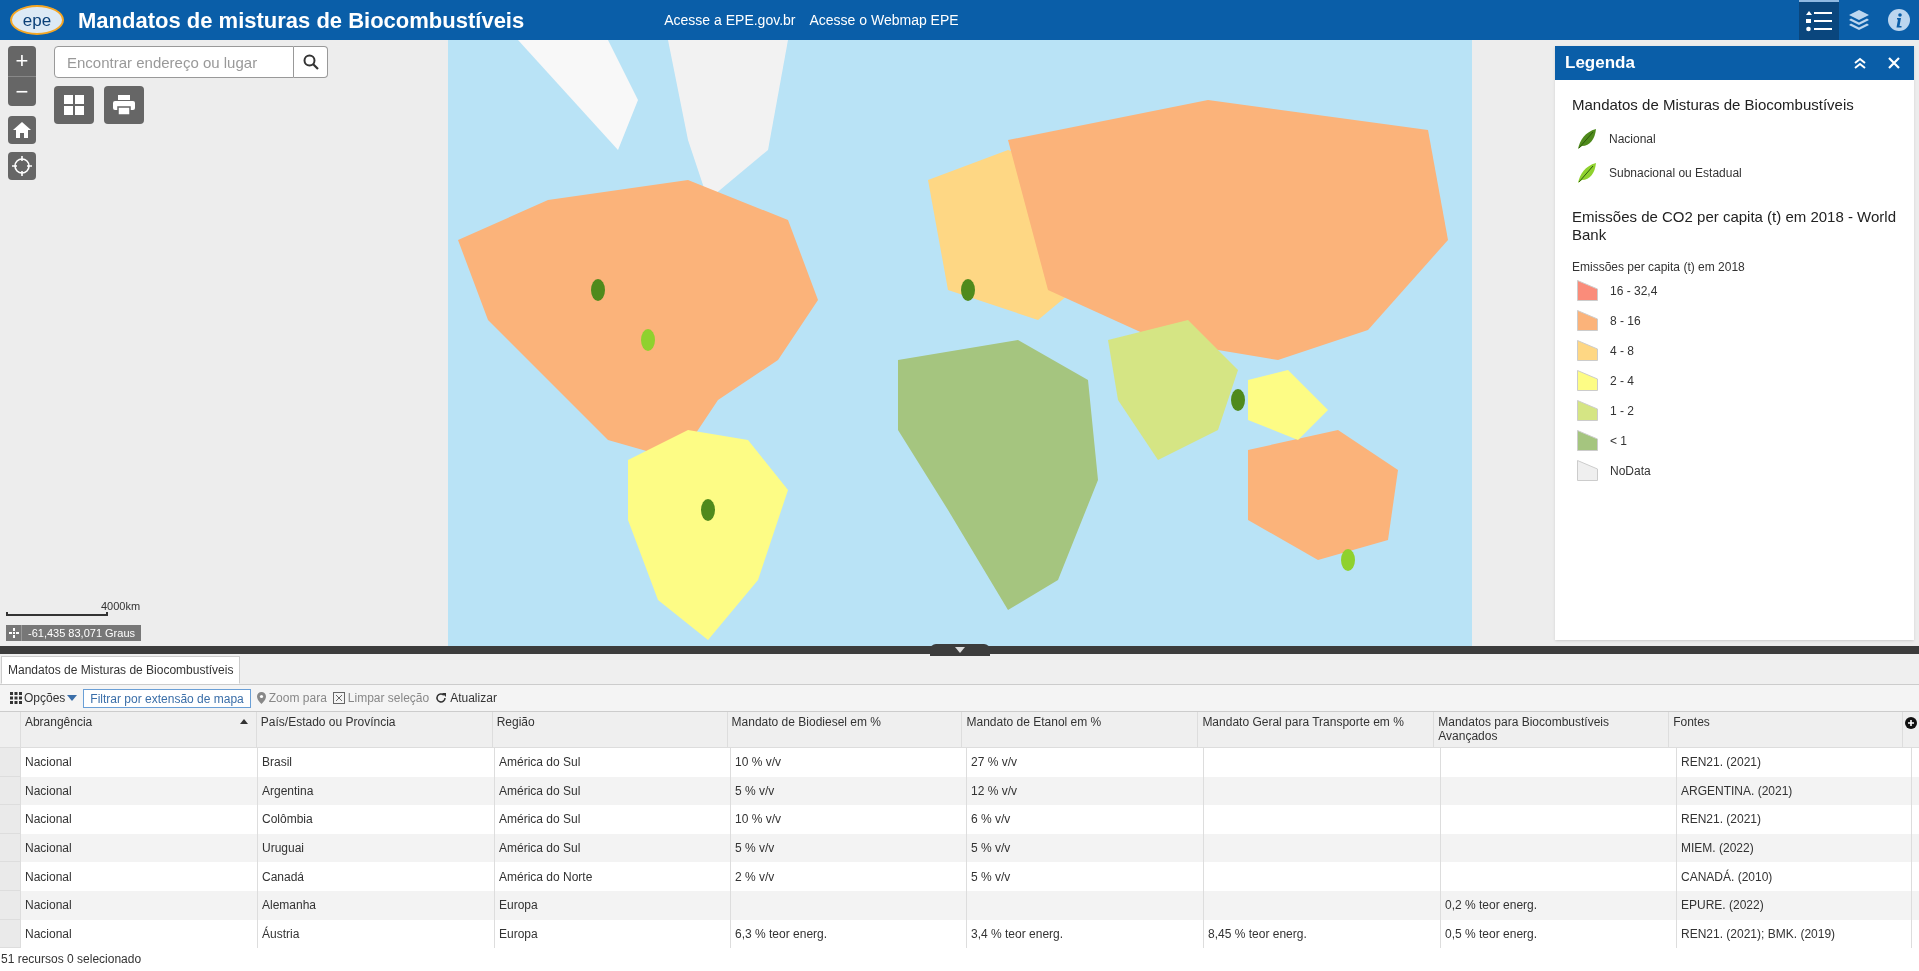  Describe the element at coordinates (1552, 729) in the screenshot. I see `column-header: Mandatos para Biocombustíveis Avançados` at that location.